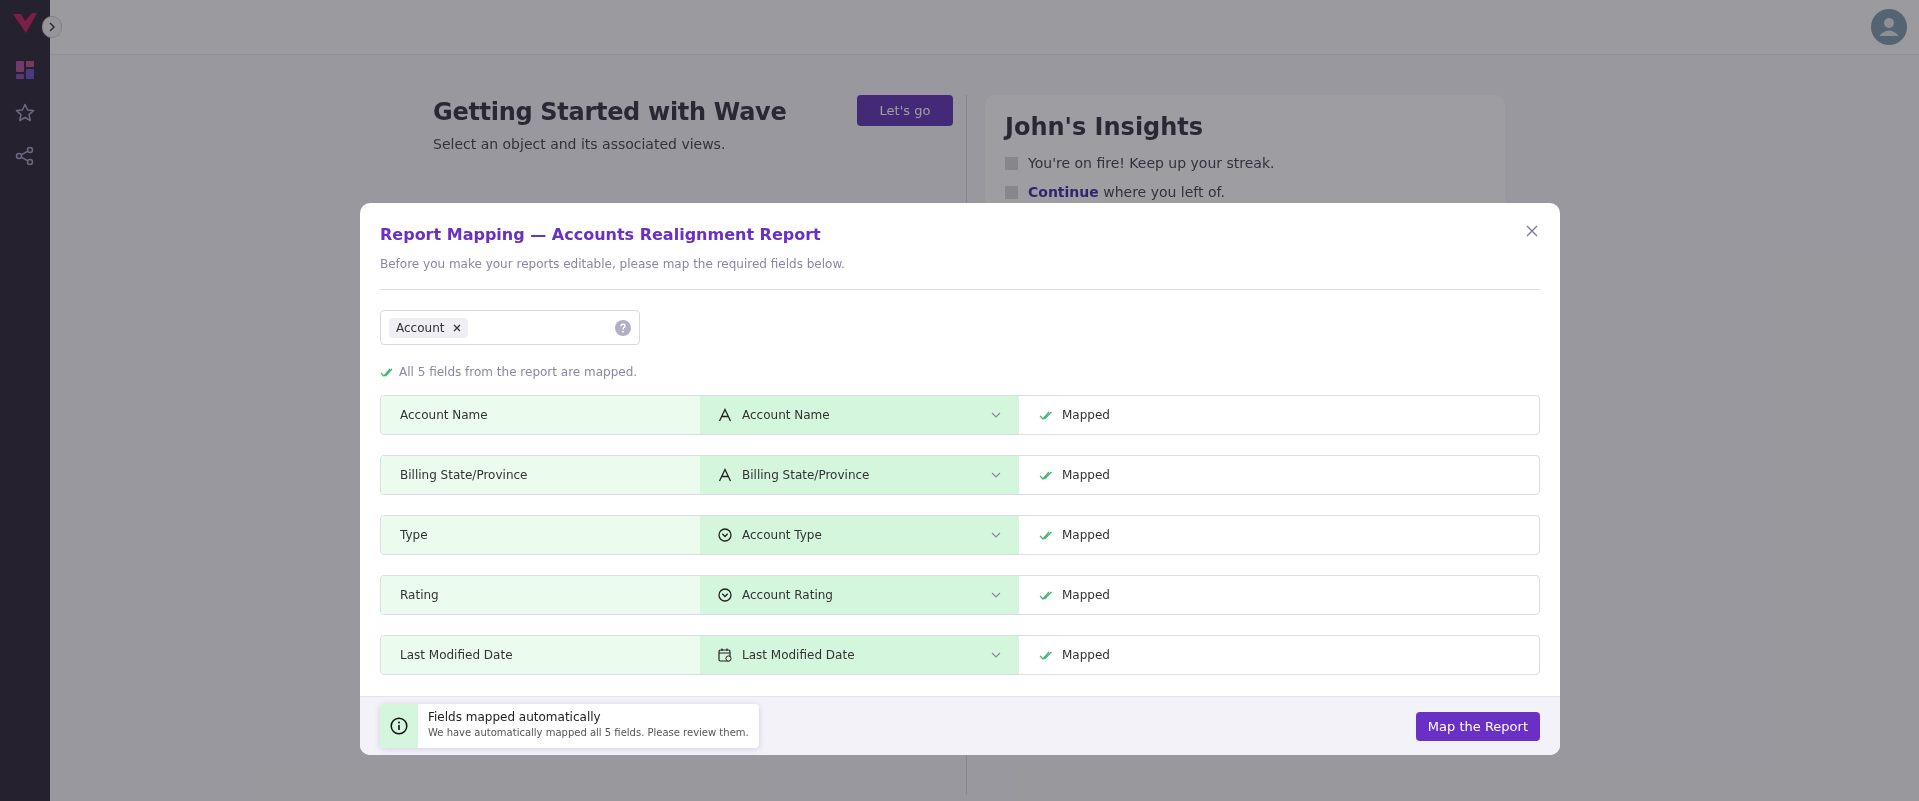 This screenshot has height=801, width=1919. Describe the element at coordinates (1889, 27) in the screenshot. I see `avatar-icon` at that location.